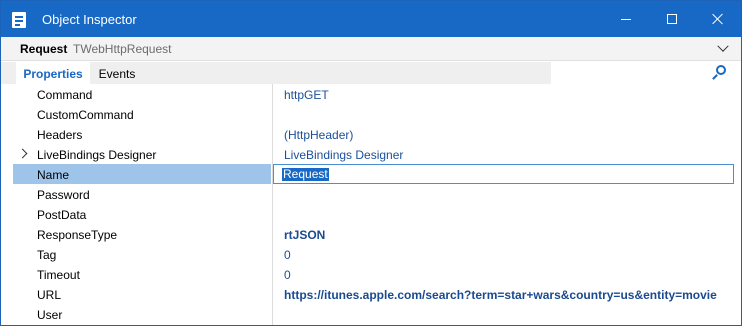 The image size is (742, 326). What do you see at coordinates (503, 174) in the screenshot?
I see `property-value-editor: Request` at bounding box center [503, 174].